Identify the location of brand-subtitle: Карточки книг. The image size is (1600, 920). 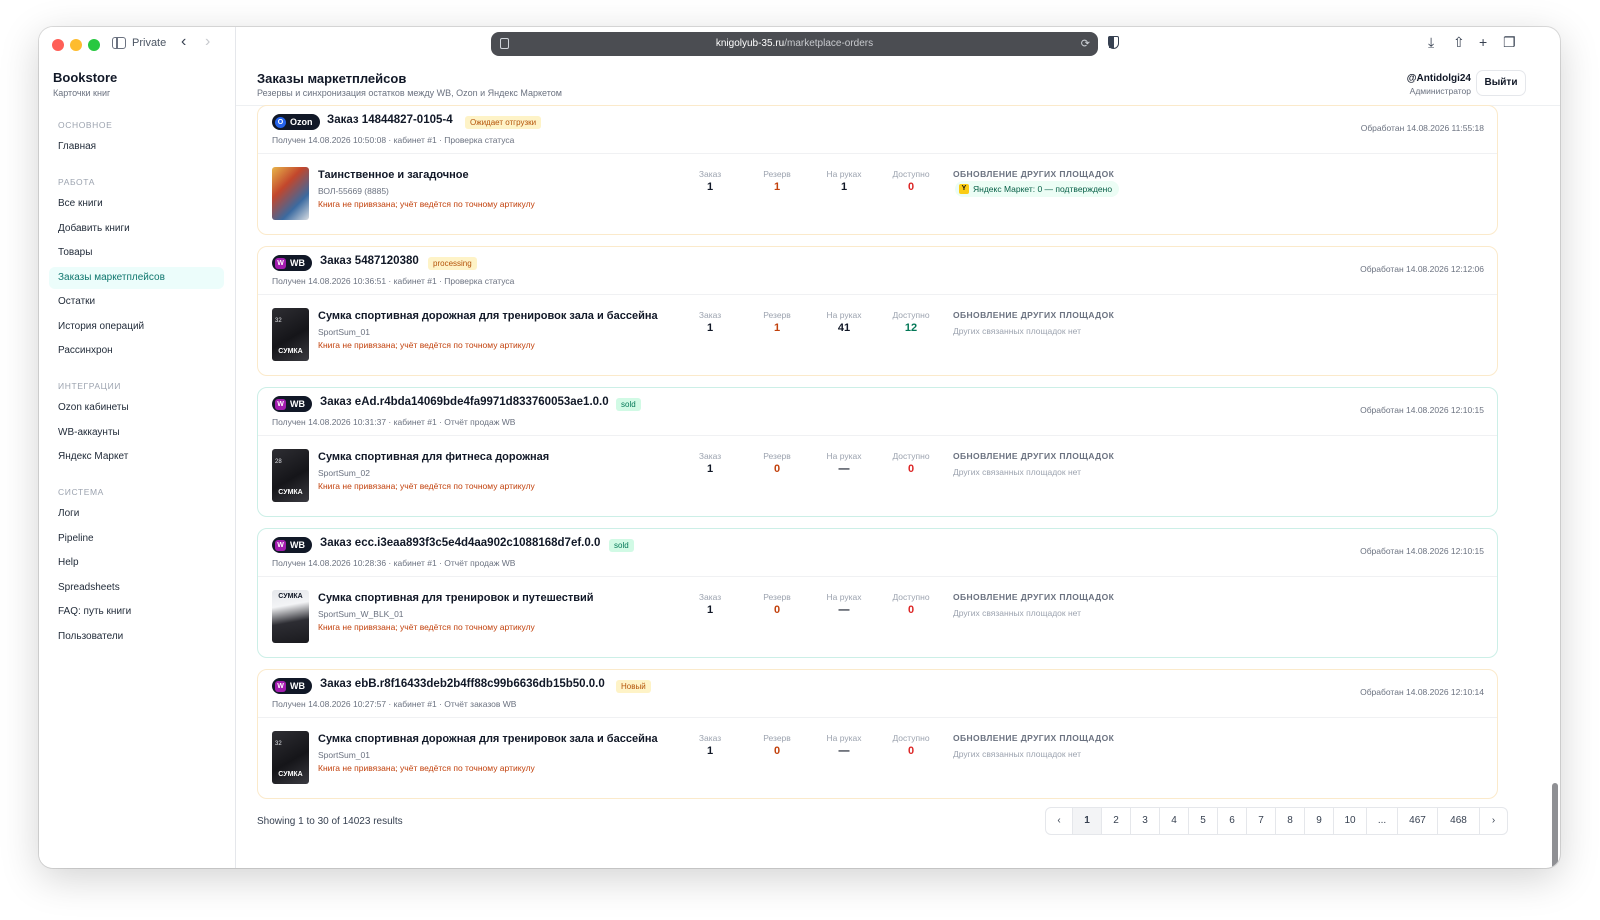
(82, 93).